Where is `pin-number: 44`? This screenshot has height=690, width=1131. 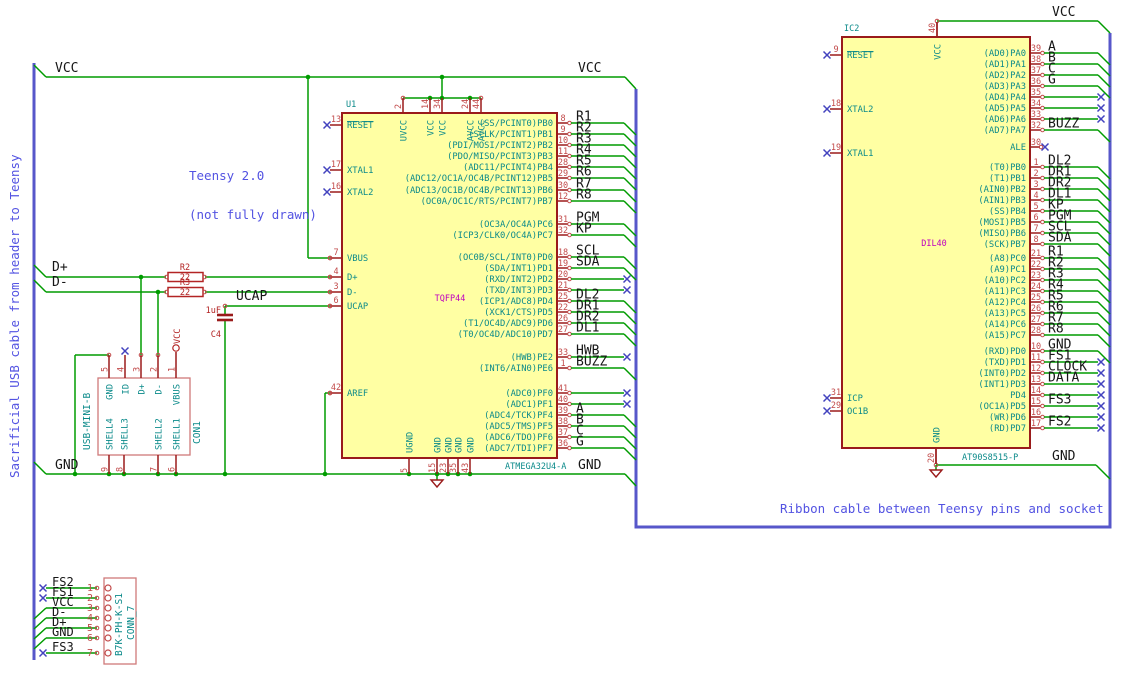 pin-number: 44 is located at coordinates (477, 104).